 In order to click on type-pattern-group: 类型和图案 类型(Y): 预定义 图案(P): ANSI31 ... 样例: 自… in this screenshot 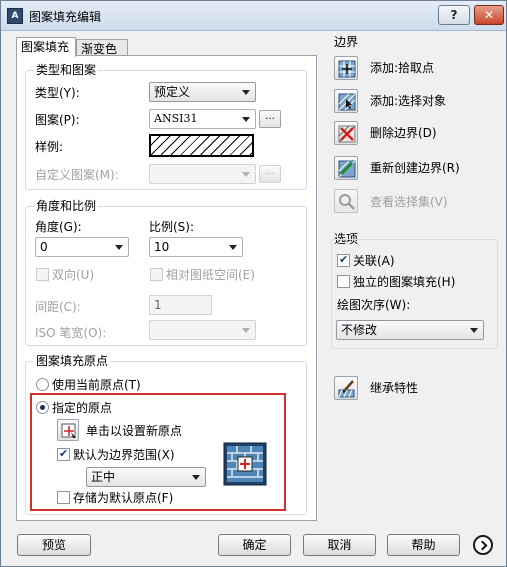, I will do `click(166, 126)`.